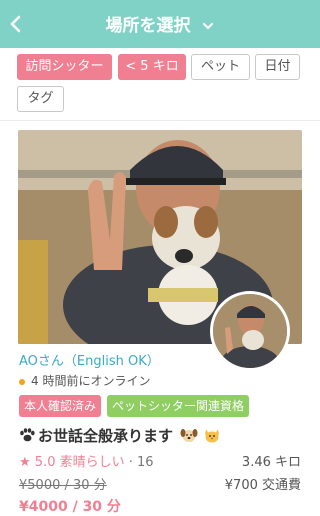 The image size is (320, 516). I want to click on divider, so click(160, 120).